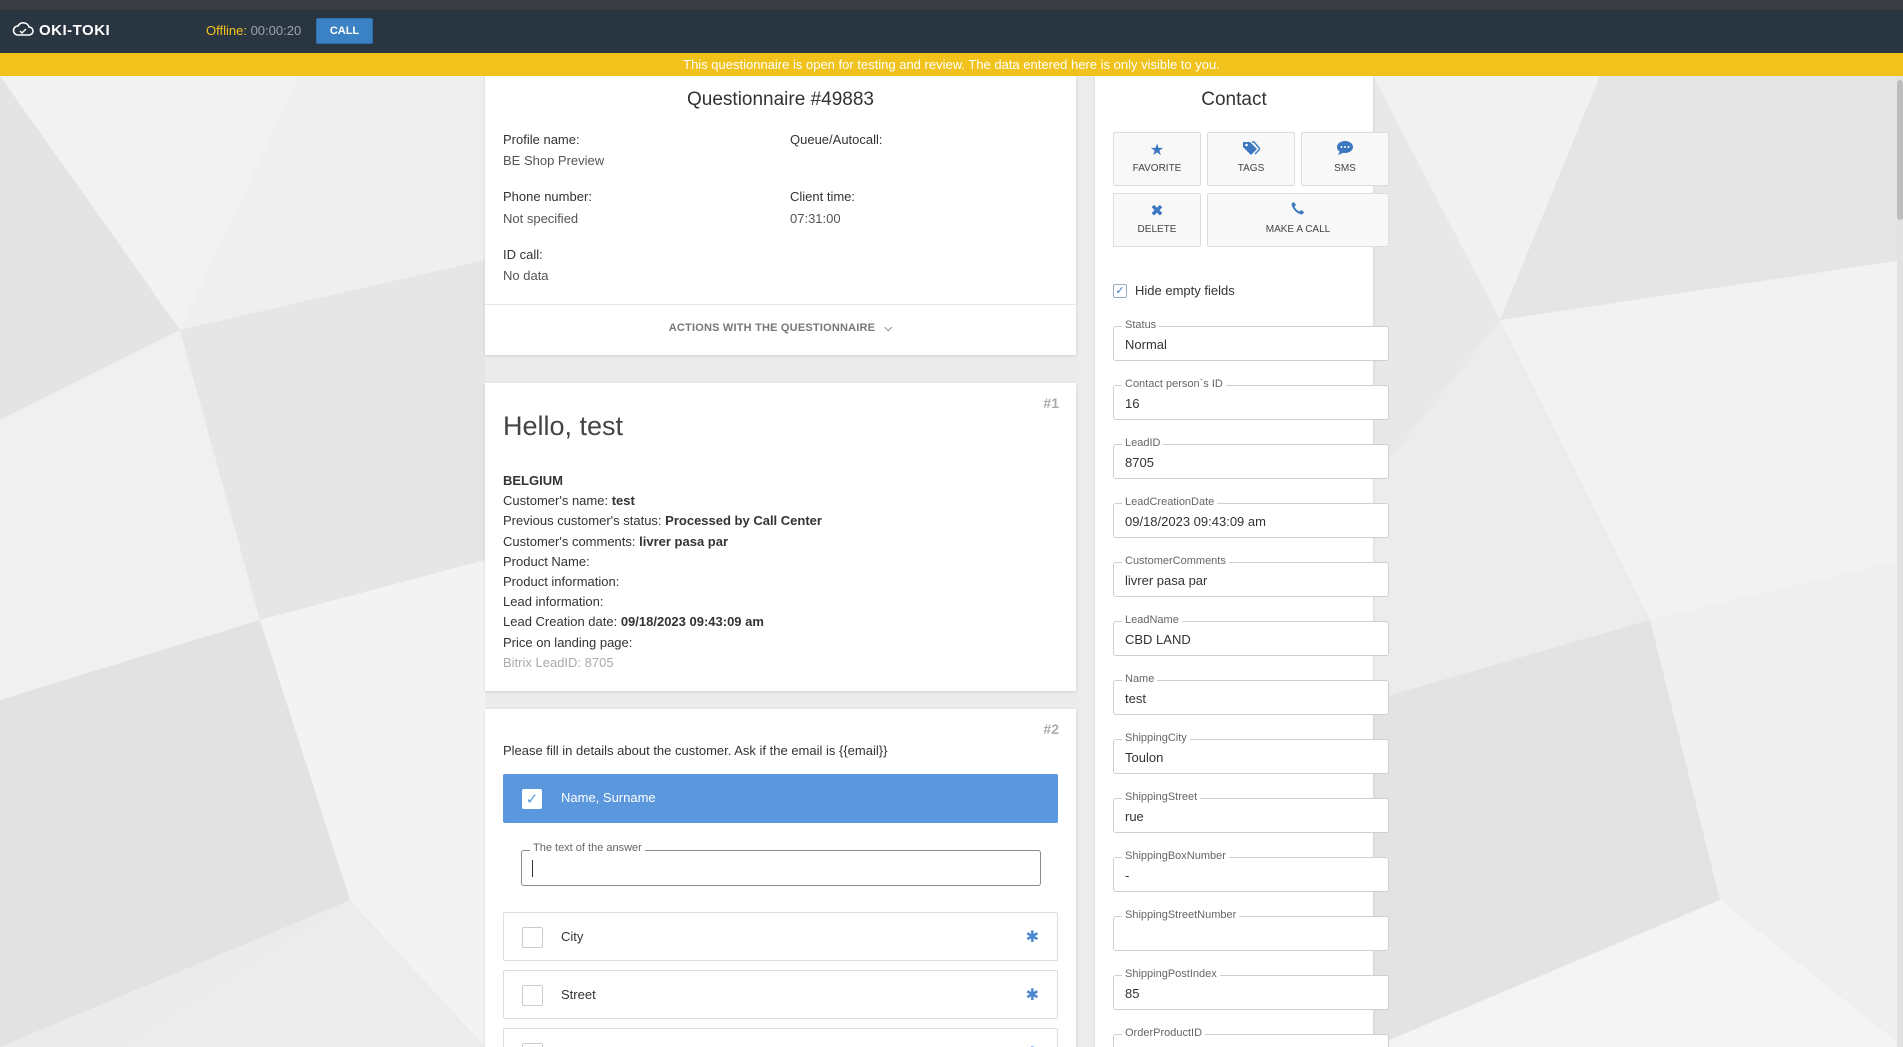 This screenshot has width=1903, height=1047. Describe the element at coordinates (1127, 875) in the screenshot. I see `contact-field-value: -` at that location.